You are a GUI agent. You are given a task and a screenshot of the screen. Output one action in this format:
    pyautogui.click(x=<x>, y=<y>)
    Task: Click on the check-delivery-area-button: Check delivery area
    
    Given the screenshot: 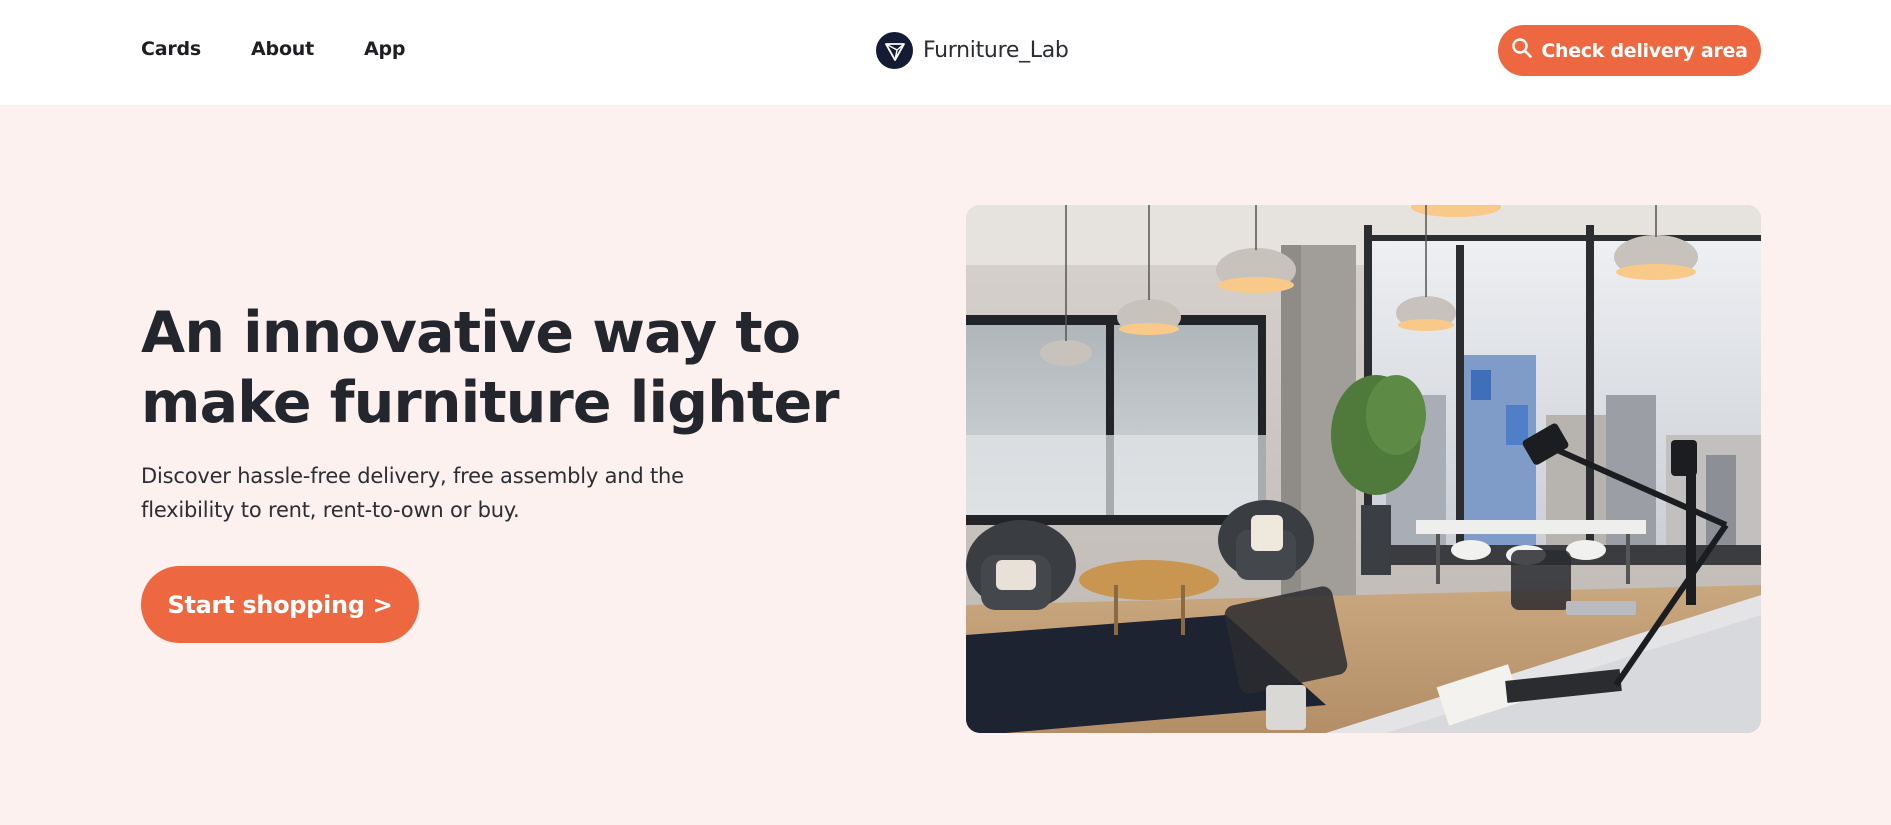 What is the action you would take?
    pyautogui.click(x=1629, y=50)
    